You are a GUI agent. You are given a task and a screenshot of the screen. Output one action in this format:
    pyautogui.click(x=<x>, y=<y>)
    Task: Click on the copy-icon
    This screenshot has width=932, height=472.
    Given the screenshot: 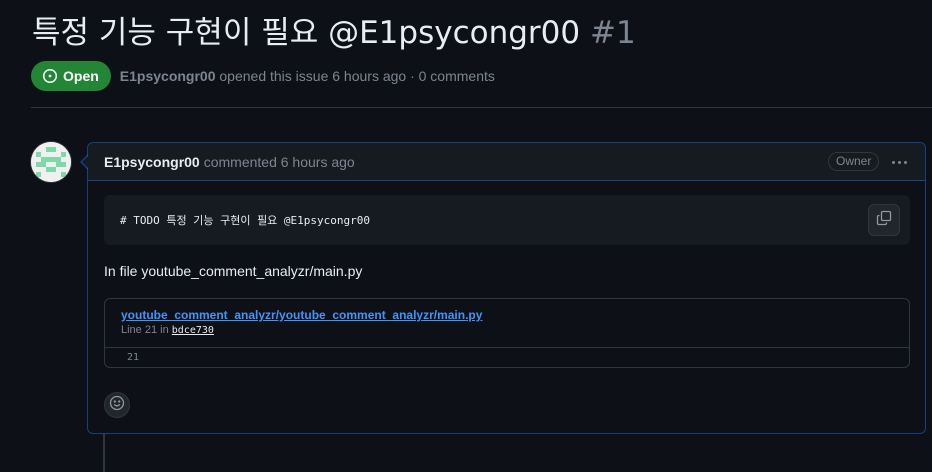 What is the action you would take?
    pyautogui.click(x=884, y=220)
    